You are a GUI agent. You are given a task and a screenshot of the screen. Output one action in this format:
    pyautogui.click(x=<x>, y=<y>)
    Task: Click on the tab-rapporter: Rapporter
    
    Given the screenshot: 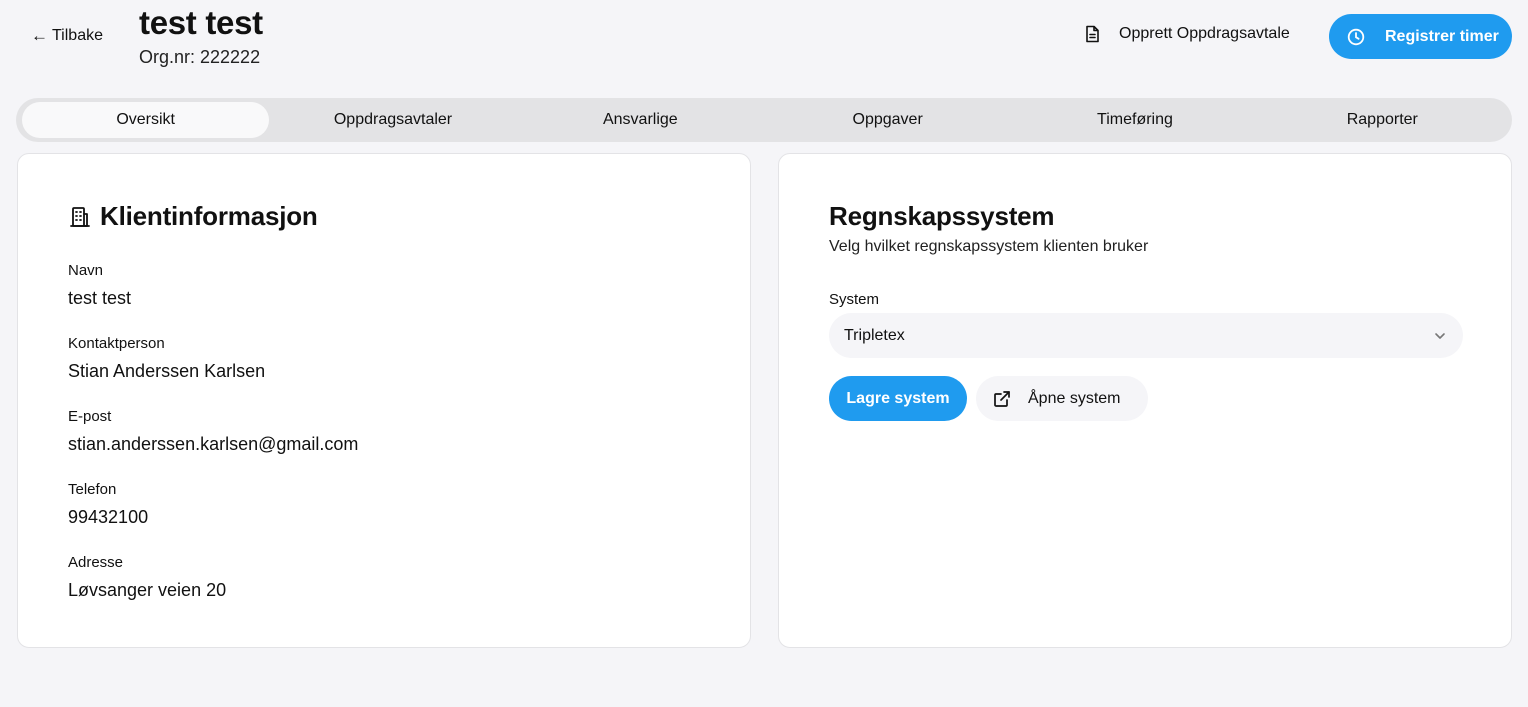 What is the action you would take?
    pyautogui.click(x=1382, y=120)
    